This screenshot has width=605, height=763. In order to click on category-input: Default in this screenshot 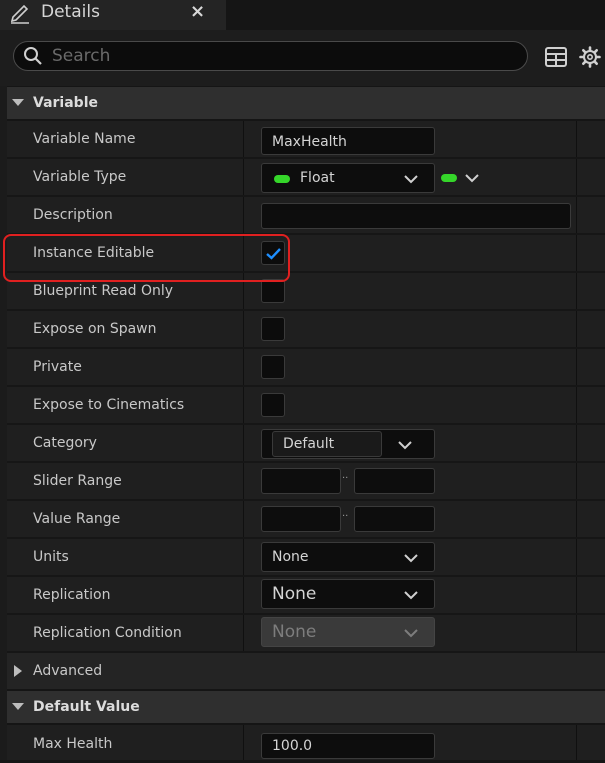, I will do `click(327, 444)`.